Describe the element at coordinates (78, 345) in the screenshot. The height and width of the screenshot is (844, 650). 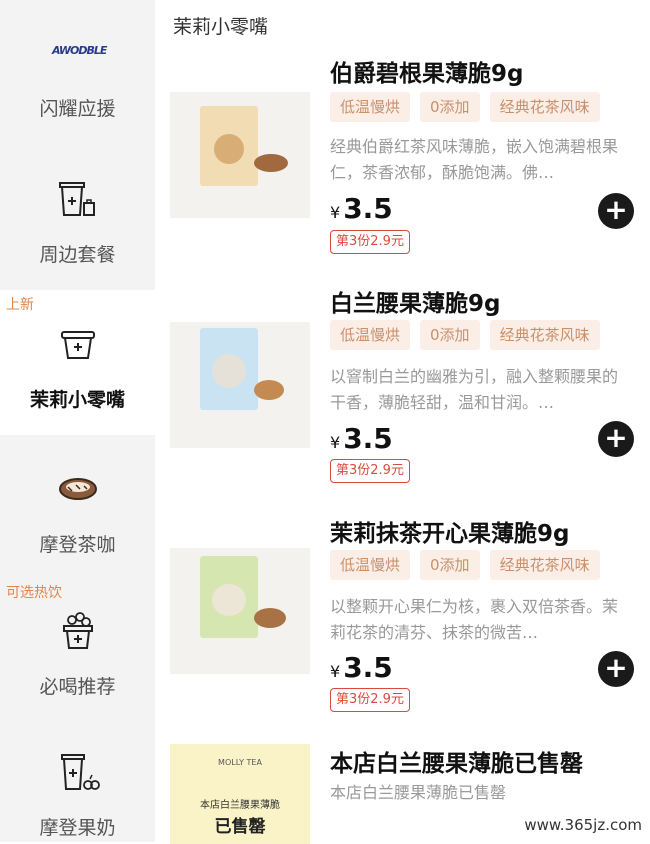
I see `snack-box-icon` at that location.